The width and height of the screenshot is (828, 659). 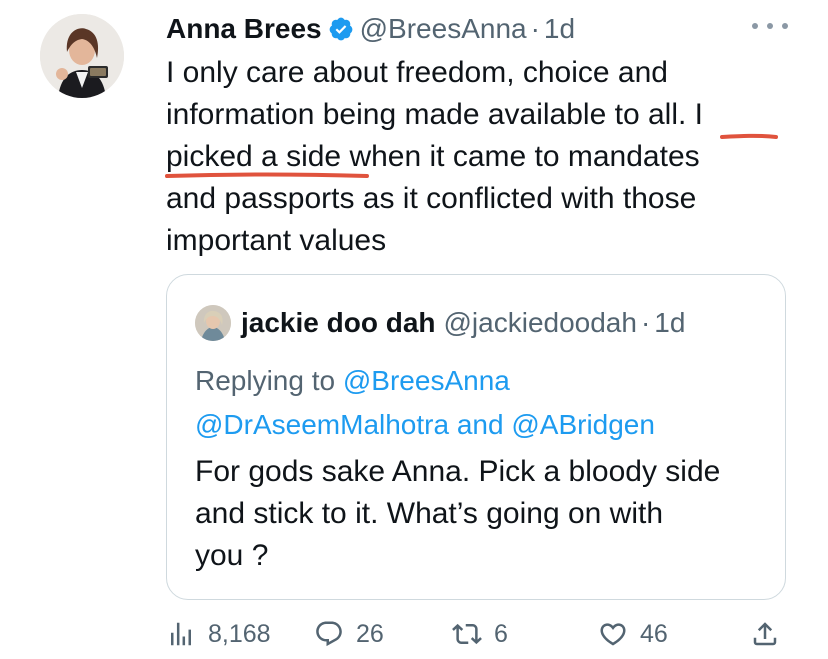 I want to click on quoted-tweet-header: jackie doo dah @jackiedoodah · 1d, so click(x=440, y=323).